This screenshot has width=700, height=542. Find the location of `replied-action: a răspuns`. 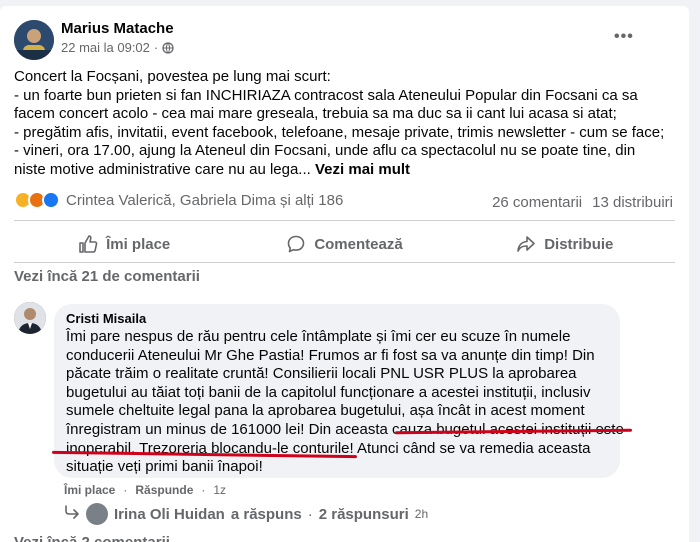

replied-action: a răspuns is located at coordinates (266, 514).